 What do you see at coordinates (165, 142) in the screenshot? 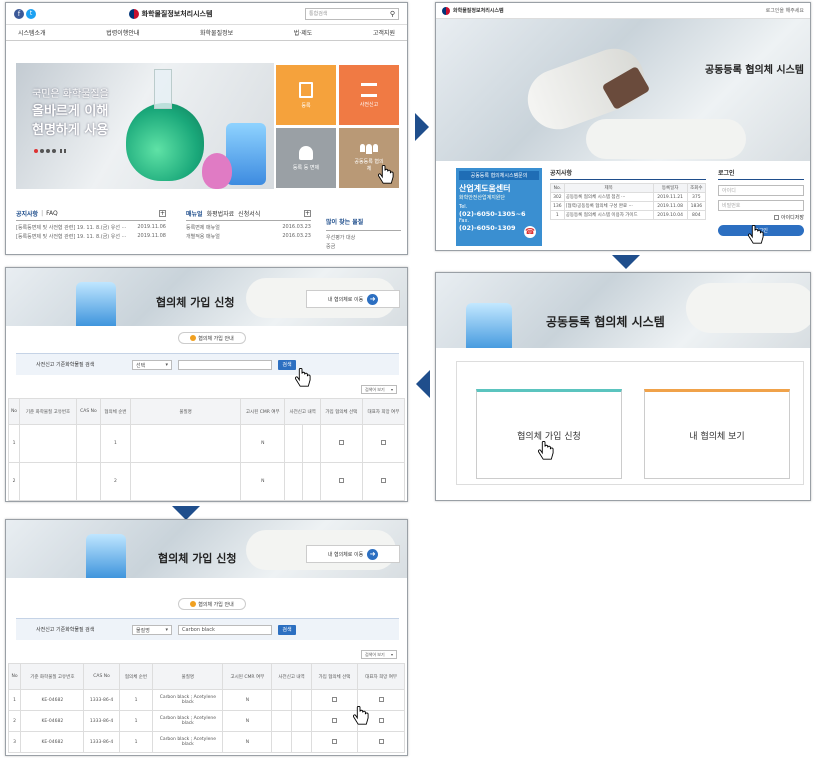
I see `green-flask-image` at bounding box center [165, 142].